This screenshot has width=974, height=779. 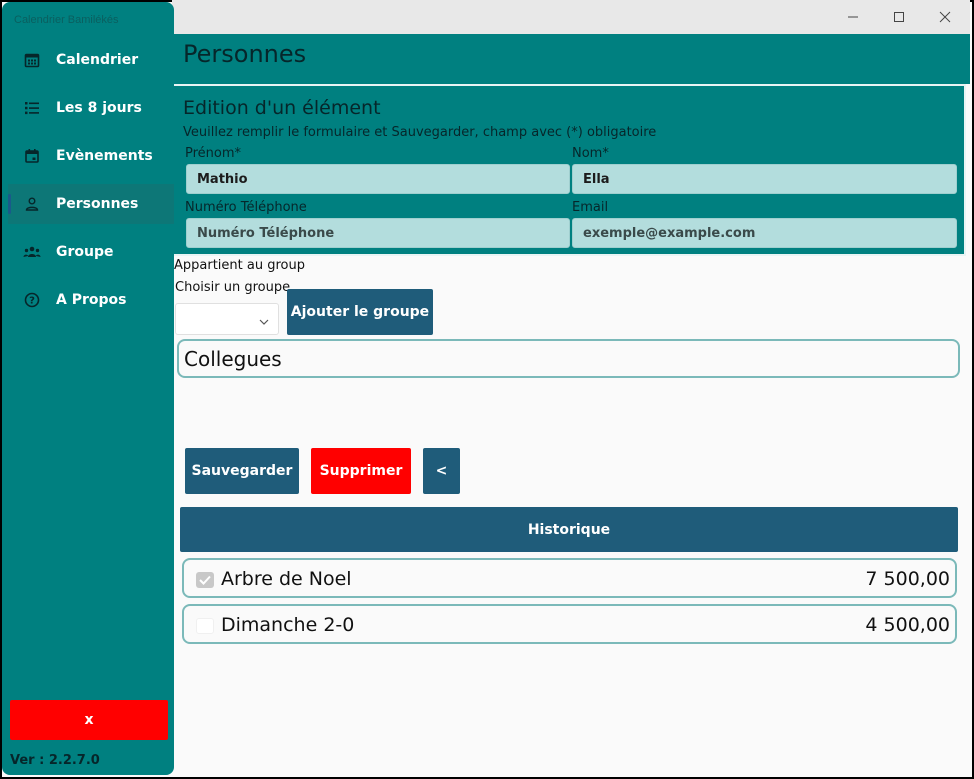 I want to click on maximize-icon, so click(x=899, y=17).